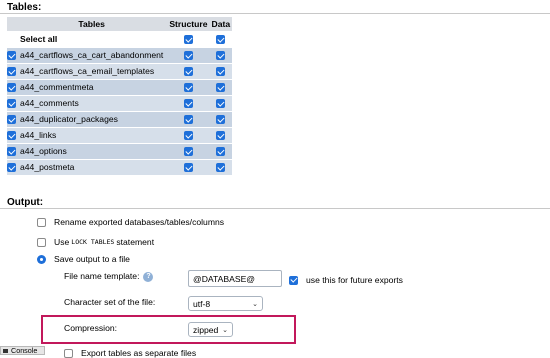 This screenshot has width=550, height=358. Describe the element at coordinates (41, 259) in the screenshot. I see `save-output-radio` at that location.